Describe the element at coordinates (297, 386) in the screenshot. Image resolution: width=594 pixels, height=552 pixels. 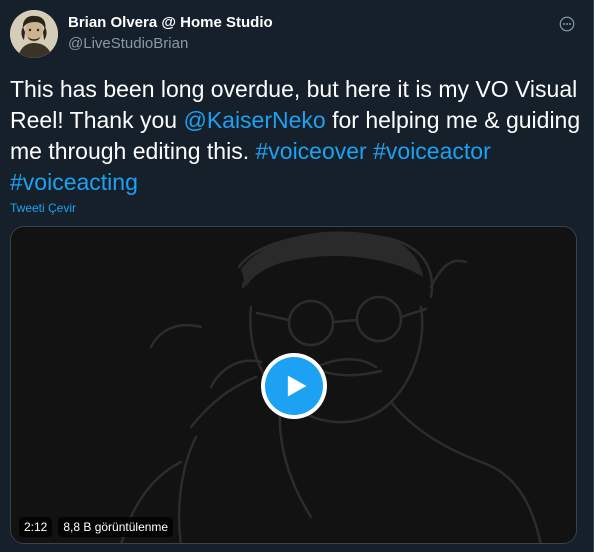
I see `play-icon` at that location.